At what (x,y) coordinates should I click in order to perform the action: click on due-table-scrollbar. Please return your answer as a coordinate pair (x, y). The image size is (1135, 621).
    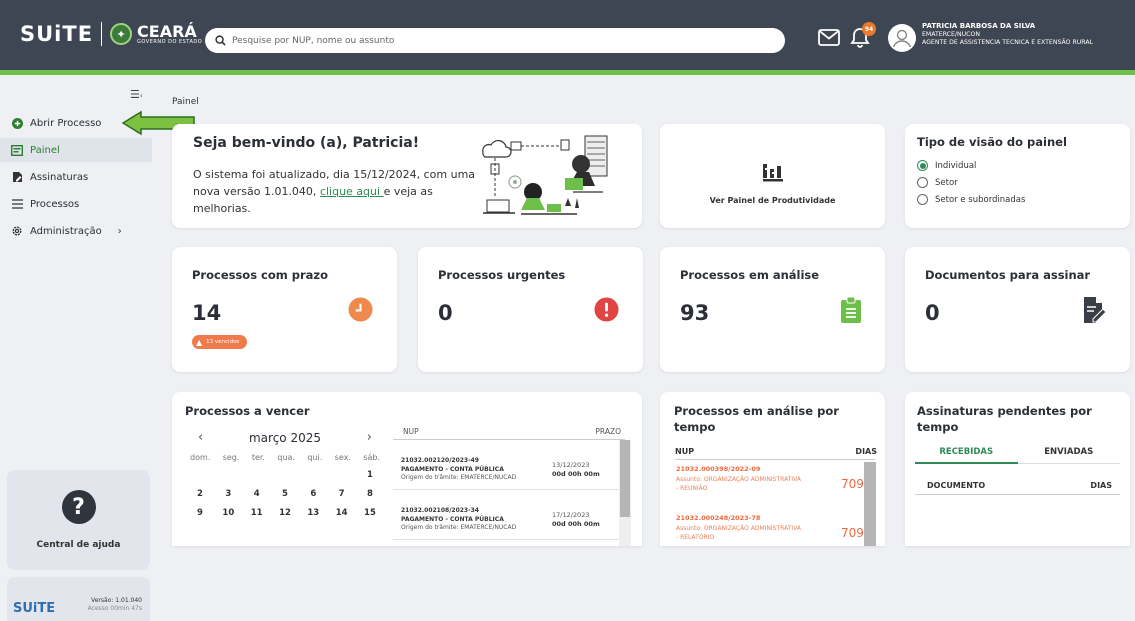
    Looking at the image, I should click on (625, 493).